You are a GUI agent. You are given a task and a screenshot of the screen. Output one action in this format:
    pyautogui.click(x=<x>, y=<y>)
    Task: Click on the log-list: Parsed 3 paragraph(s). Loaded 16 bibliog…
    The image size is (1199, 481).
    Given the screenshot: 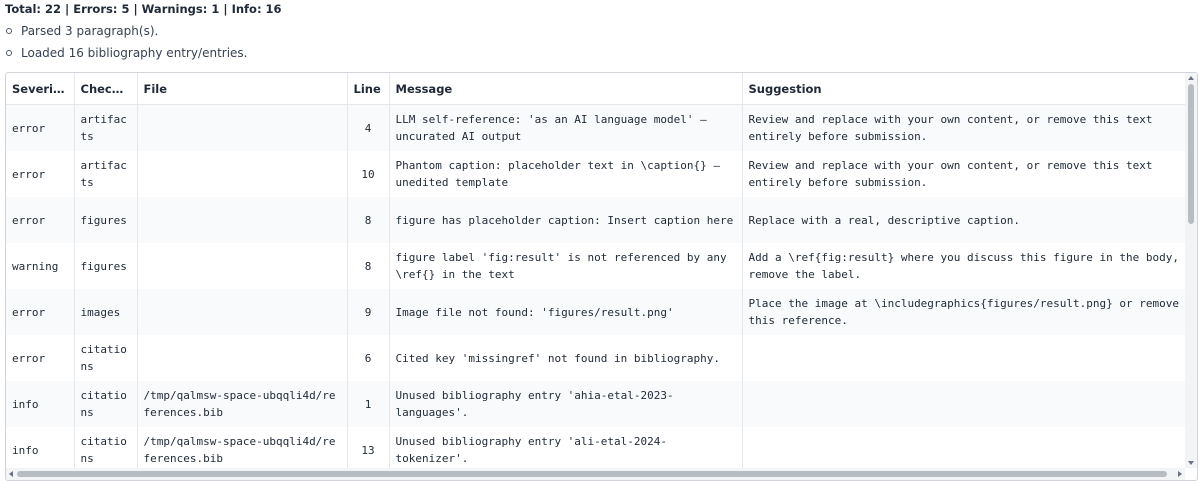 What is the action you would take?
    pyautogui.click(x=126, y=42)
    